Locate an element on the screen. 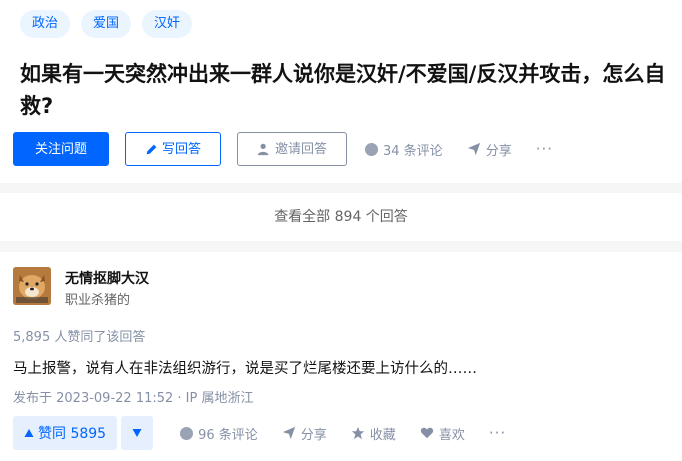  topic-tag: 爱国 is located at coordinates (106, 24).